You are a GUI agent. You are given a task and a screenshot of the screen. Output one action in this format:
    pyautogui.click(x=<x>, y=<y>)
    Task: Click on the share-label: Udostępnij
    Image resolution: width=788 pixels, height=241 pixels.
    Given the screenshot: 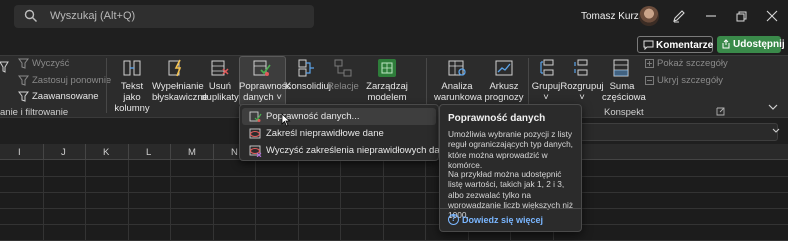 What is the action you would take?
    pyautogui.click(x=759, y=44)
    